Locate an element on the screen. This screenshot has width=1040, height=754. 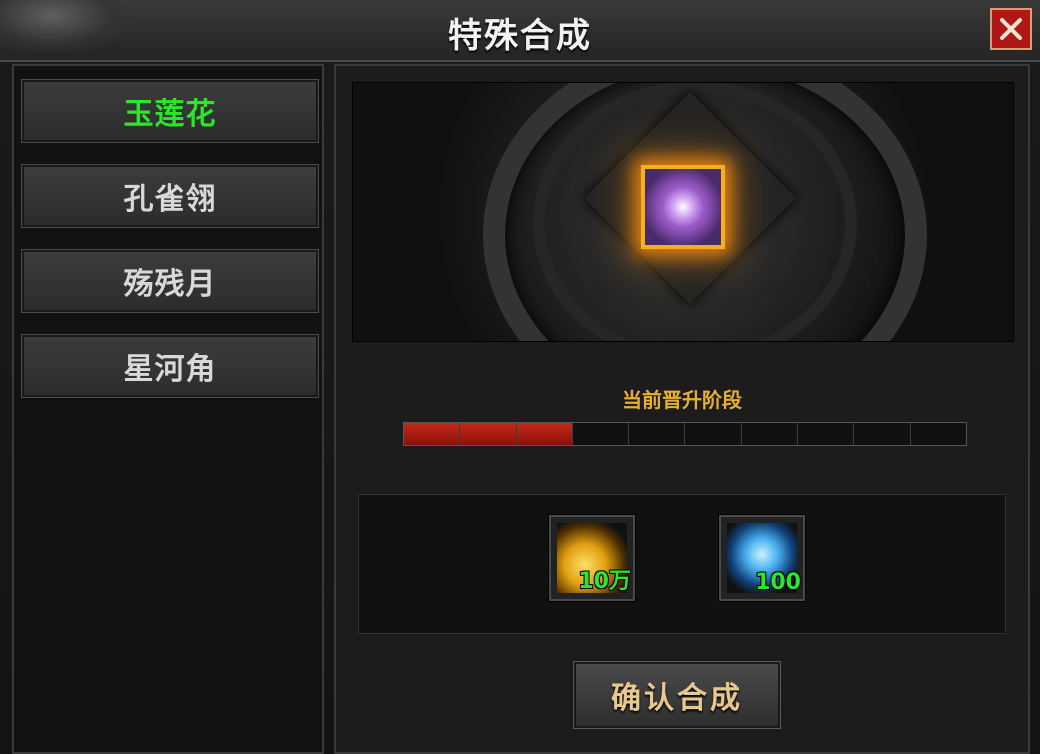
cost-item-orb: 100 is located at coordinates (762, 558).